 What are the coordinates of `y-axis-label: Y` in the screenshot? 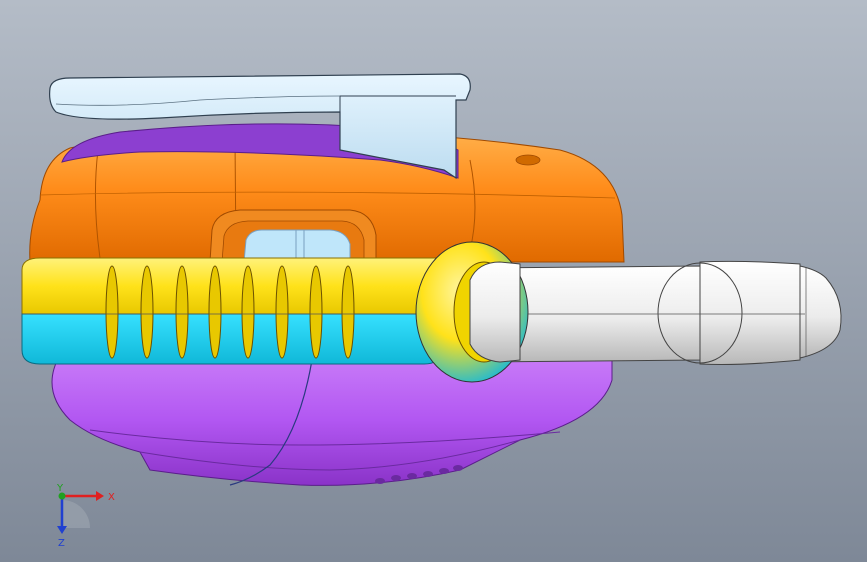 It's located at (60, 488).